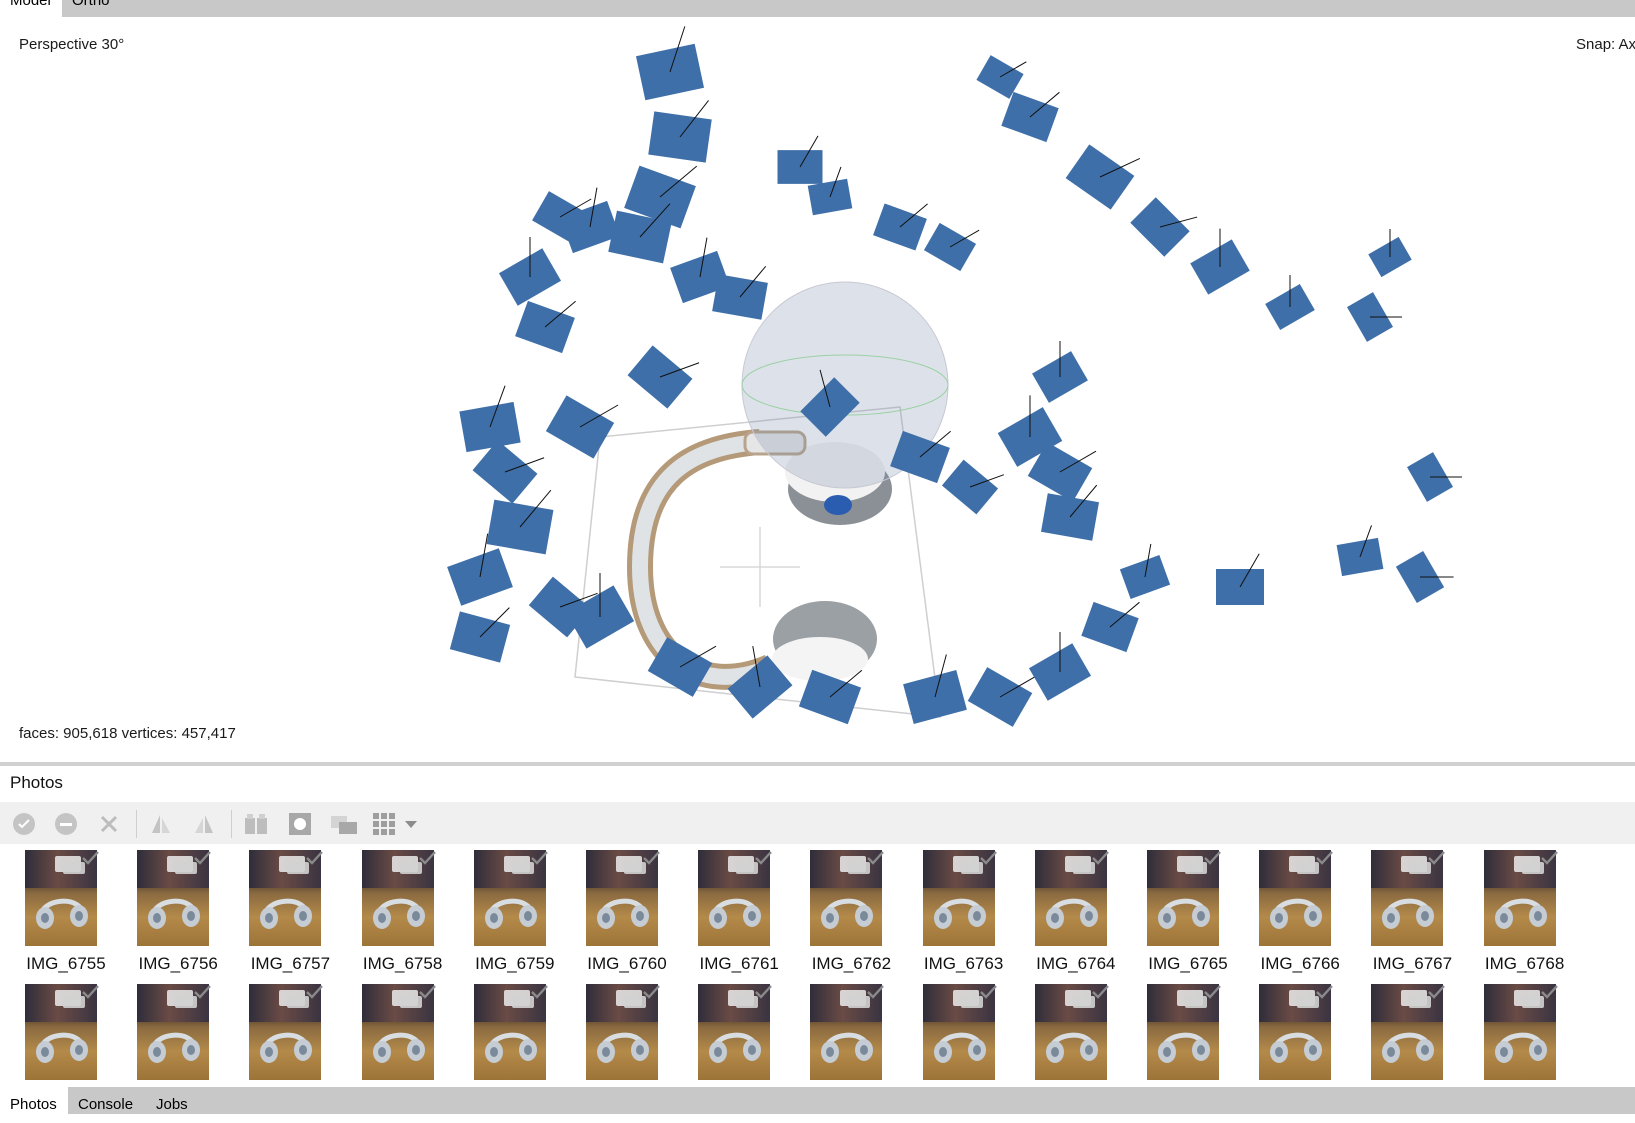 The image size is (1635, 1123). What do you see at coordinates (817, 823) in the screenshot?
I see `photos-toolbar` at bounding box center [817, 823].